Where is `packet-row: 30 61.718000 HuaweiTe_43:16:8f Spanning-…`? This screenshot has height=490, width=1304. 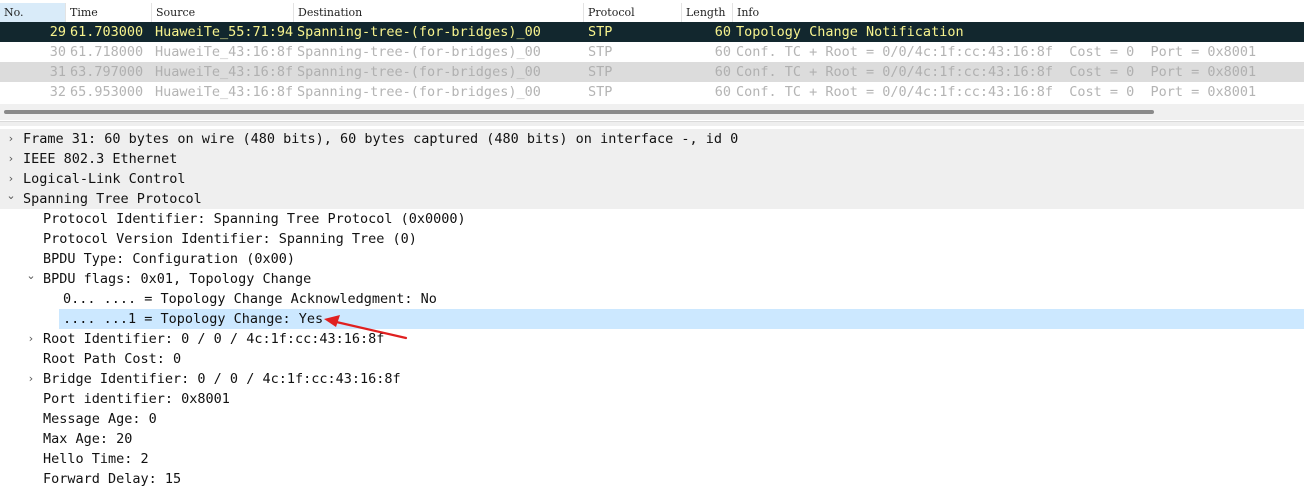 packet-row: 30 61.718000 HuaweiTe_43:16:8f Spanning-… is located at coordinates (652, 52).